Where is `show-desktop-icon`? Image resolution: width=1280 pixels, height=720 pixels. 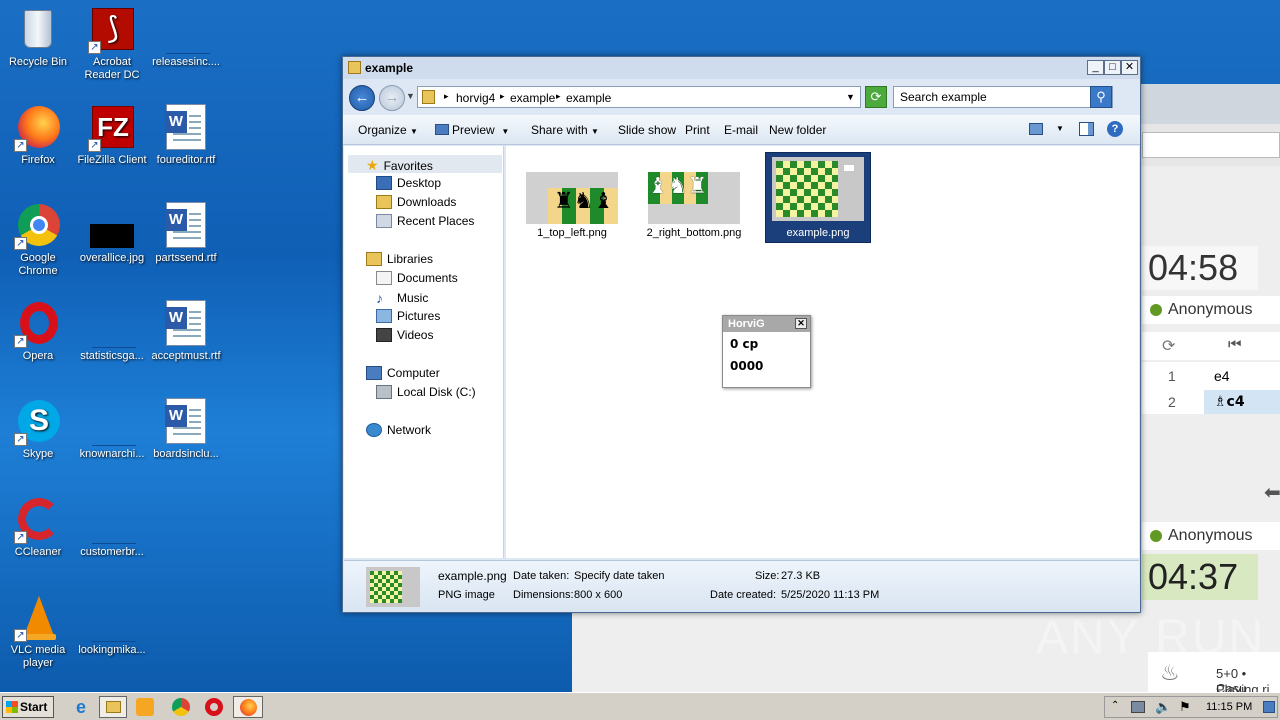 show-desktop-icon is located at coordinates (1269, 707).